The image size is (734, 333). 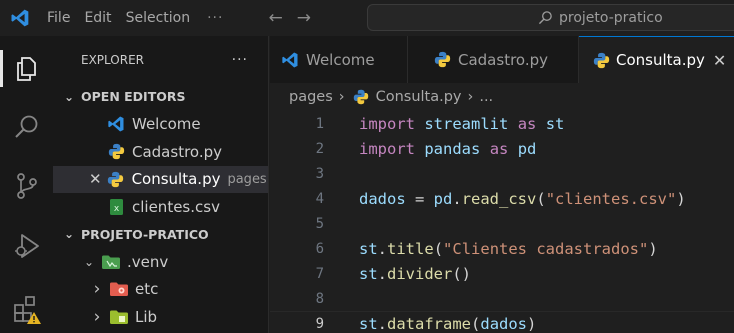 What do you see at coordinates (611, 17) in the screenshot?
I see `search-text: projeto-pratico` at bounding box center [611, 17].